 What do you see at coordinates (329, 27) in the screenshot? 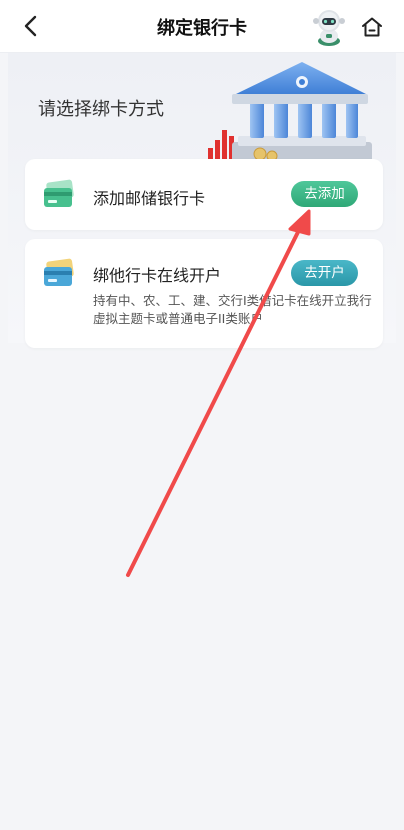
I see `robot-assistant-icon` at bounding box center [329, 27].